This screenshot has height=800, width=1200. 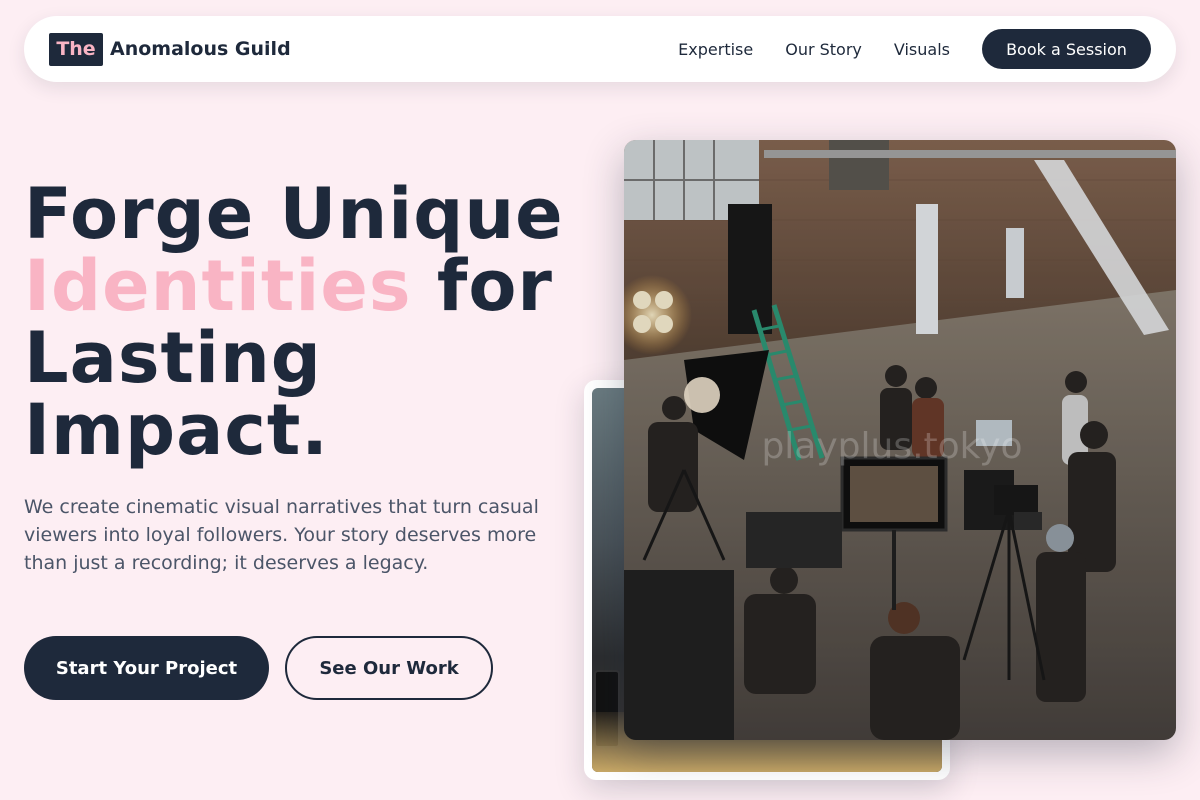 What do you see at coordinates (823, 49) in the screenshot?
I see `nav-link-our-story: Our Story` at bounding box center [823, 49].